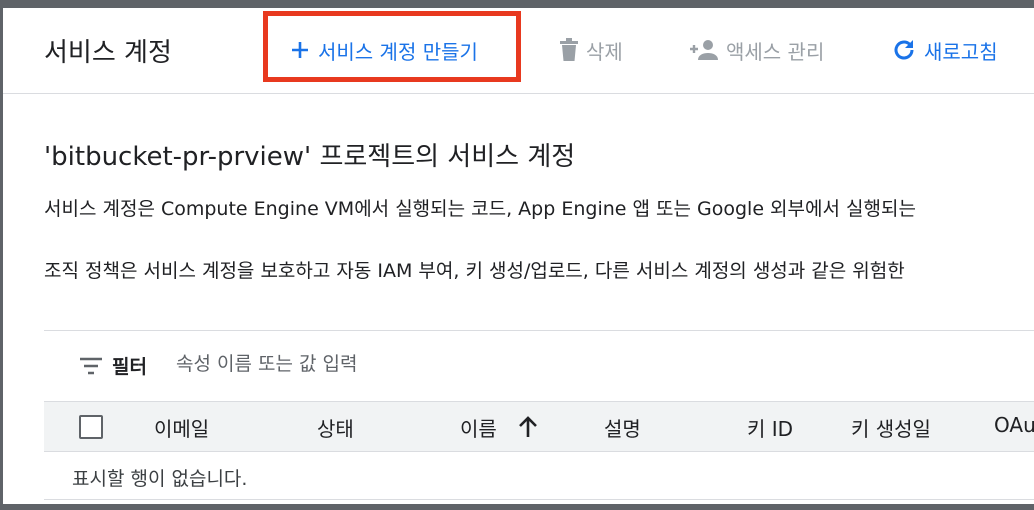 This screenshot has width=1034, height=510. Describe the element at coordinates (704, 50) in the screenshot. I see `person-add-icon` at that location.